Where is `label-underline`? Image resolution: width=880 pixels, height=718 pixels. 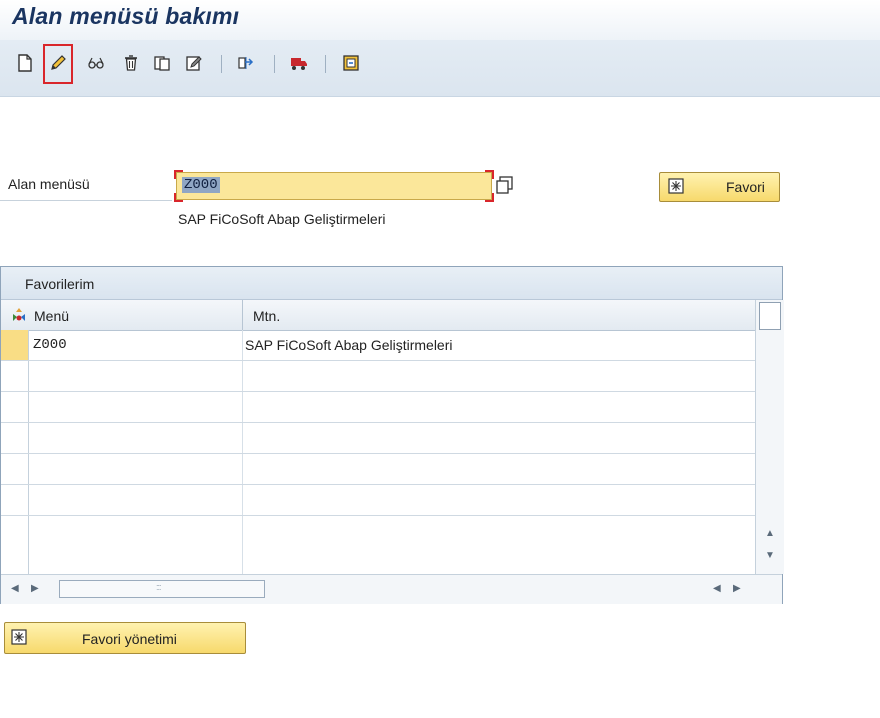 label-underline is located at coordinates (86, 200).